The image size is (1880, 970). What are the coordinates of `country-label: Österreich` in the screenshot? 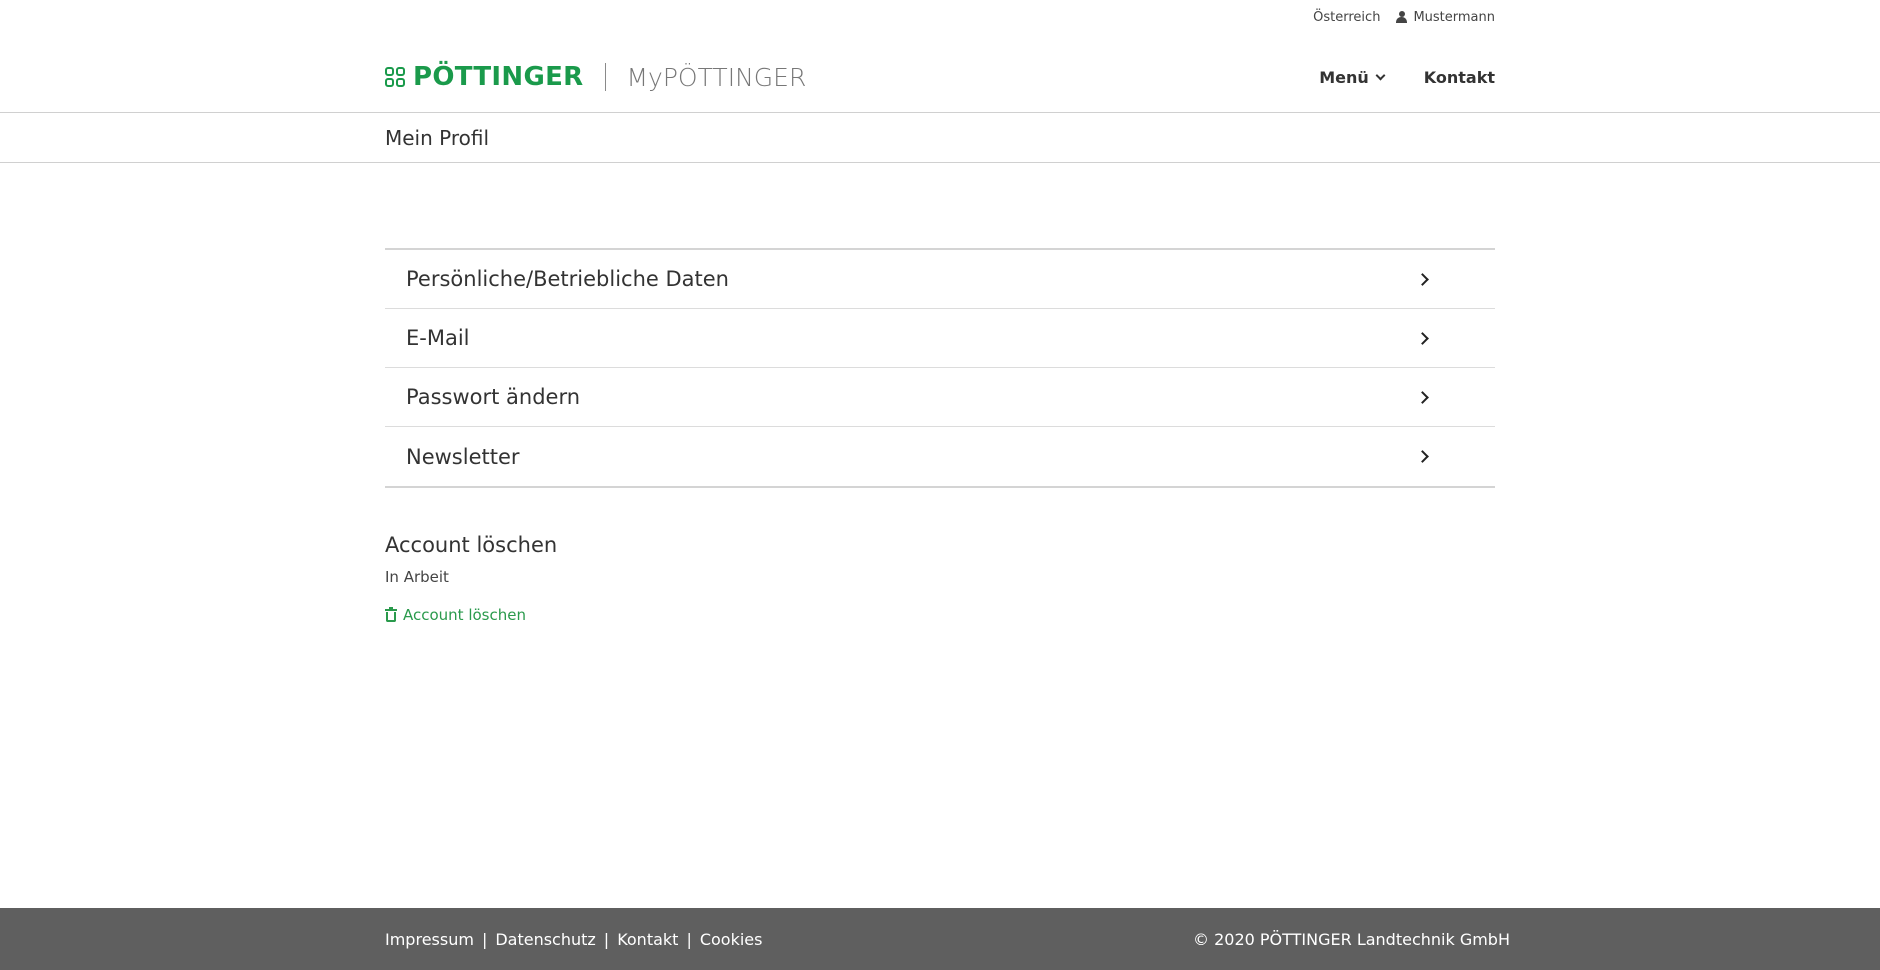 It's located at (1347, 17).